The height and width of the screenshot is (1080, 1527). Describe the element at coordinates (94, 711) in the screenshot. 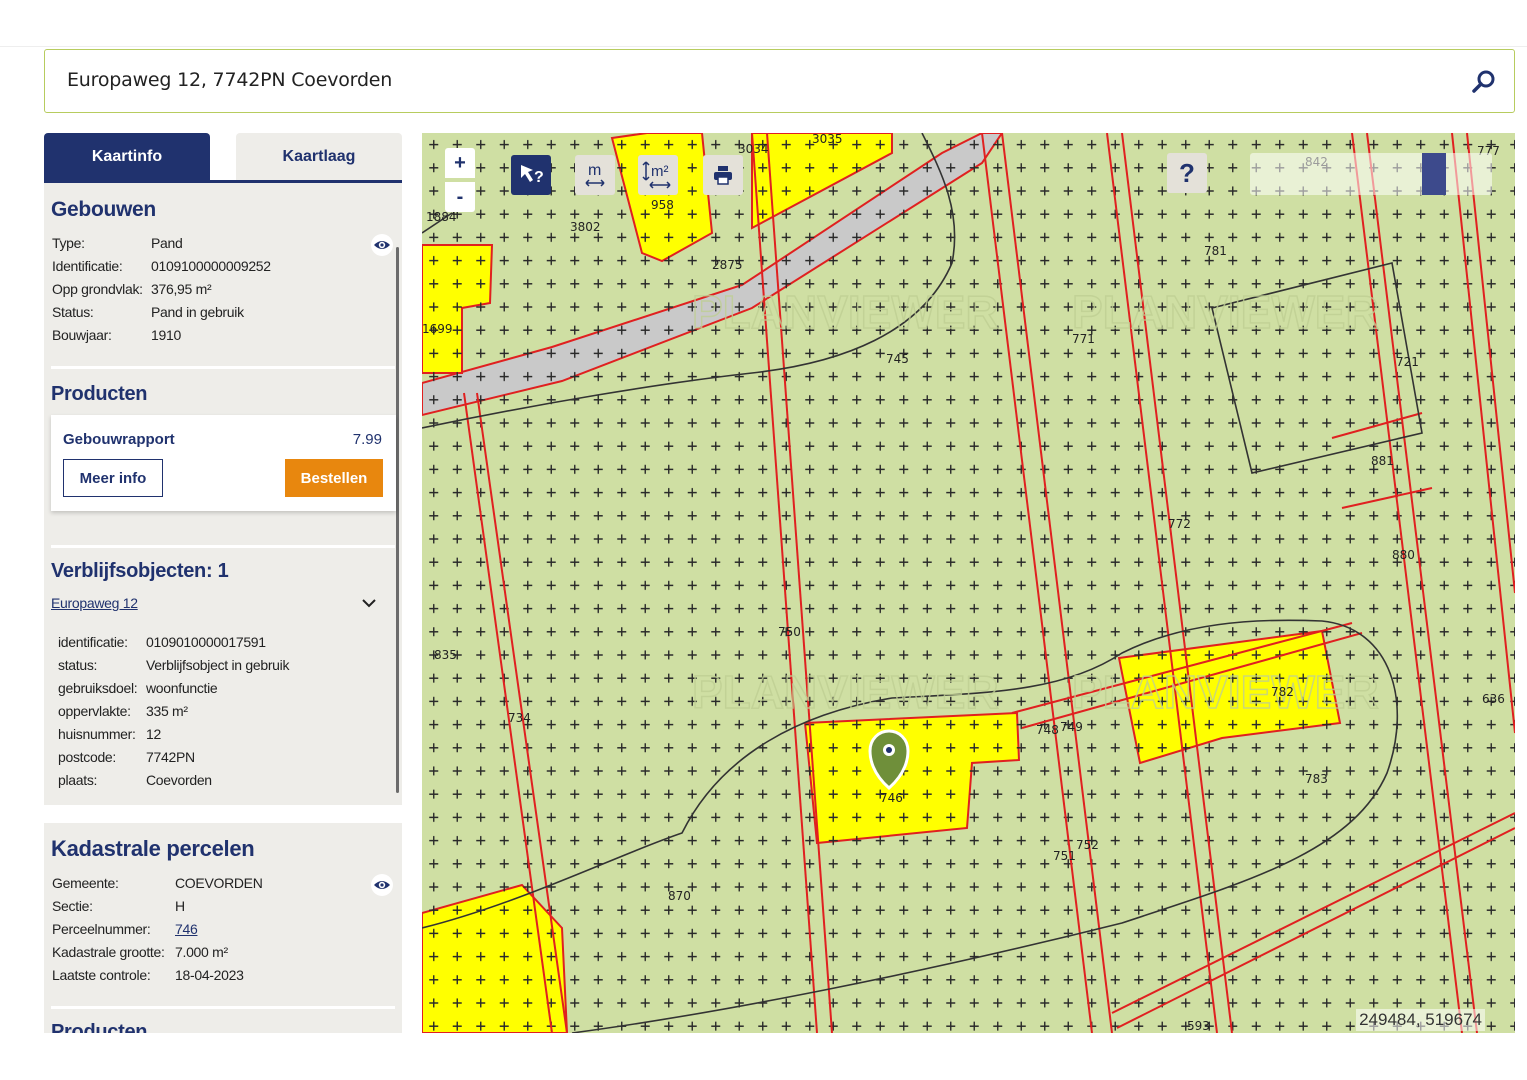

I see `field-label: oppervlakte:` at that location.